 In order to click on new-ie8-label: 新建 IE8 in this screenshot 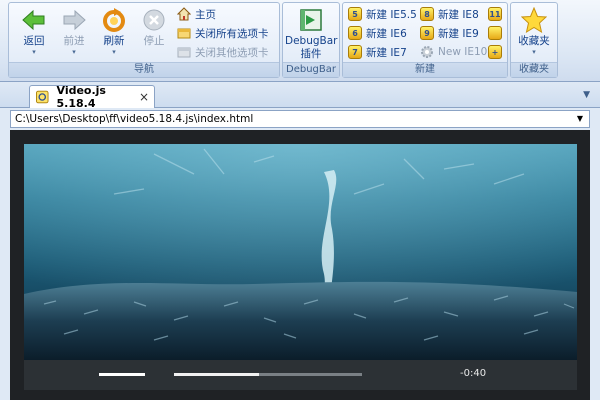, I will do `click(458, 14)`.